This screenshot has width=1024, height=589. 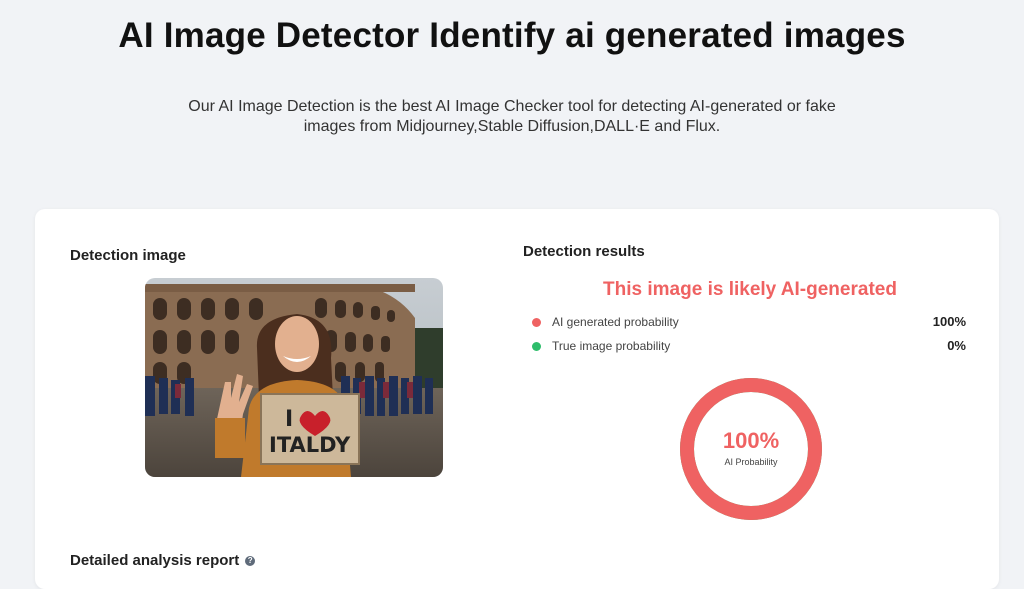 I want to click on ai-legend-dot, so click(x=536, y=322).